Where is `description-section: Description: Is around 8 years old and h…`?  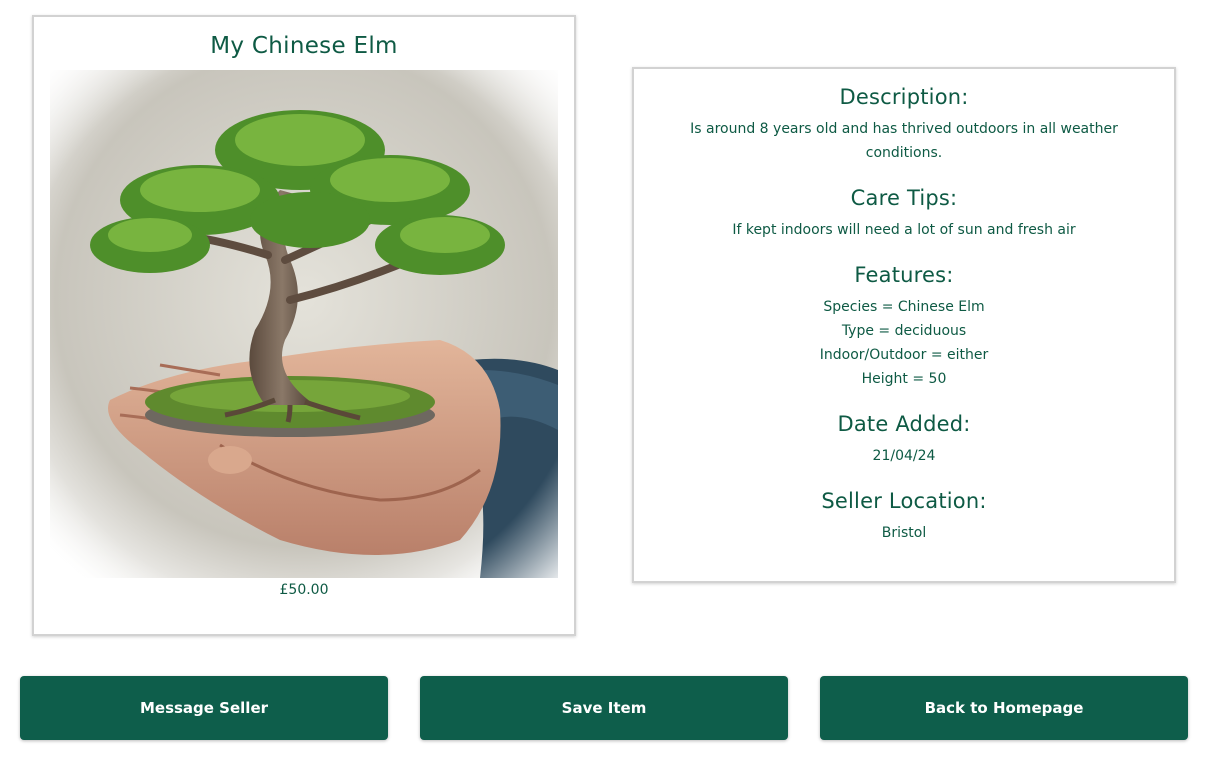 description-section: Description: Is around 8 years old and h… is located at coordinates (904, 125).